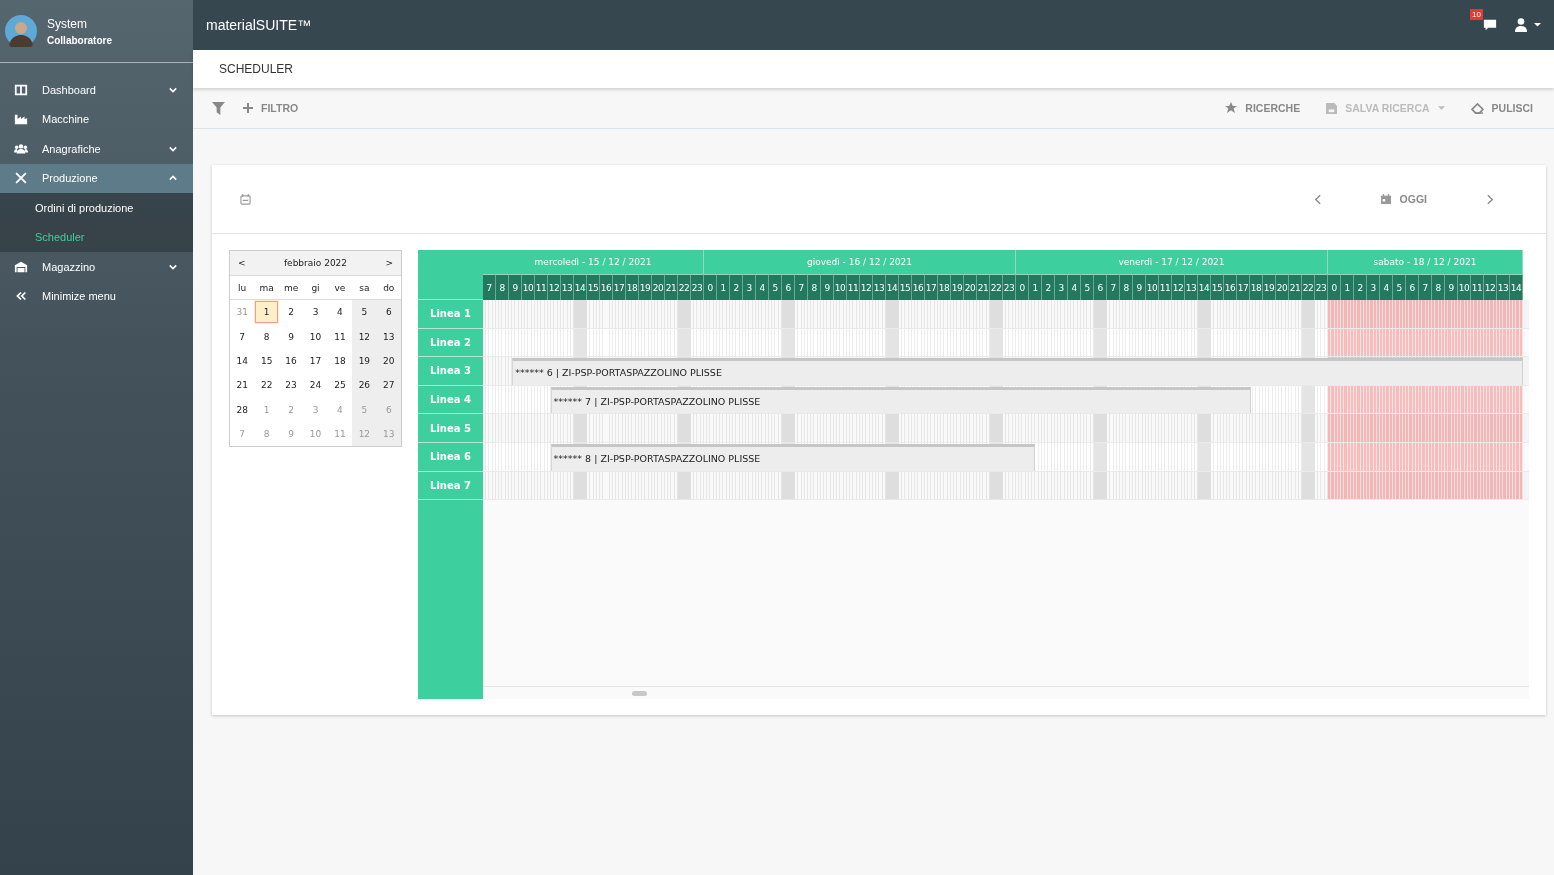  Describe the element at coordinates (389, 263) in the screenshot. I see `next-month-button: >` at that location.